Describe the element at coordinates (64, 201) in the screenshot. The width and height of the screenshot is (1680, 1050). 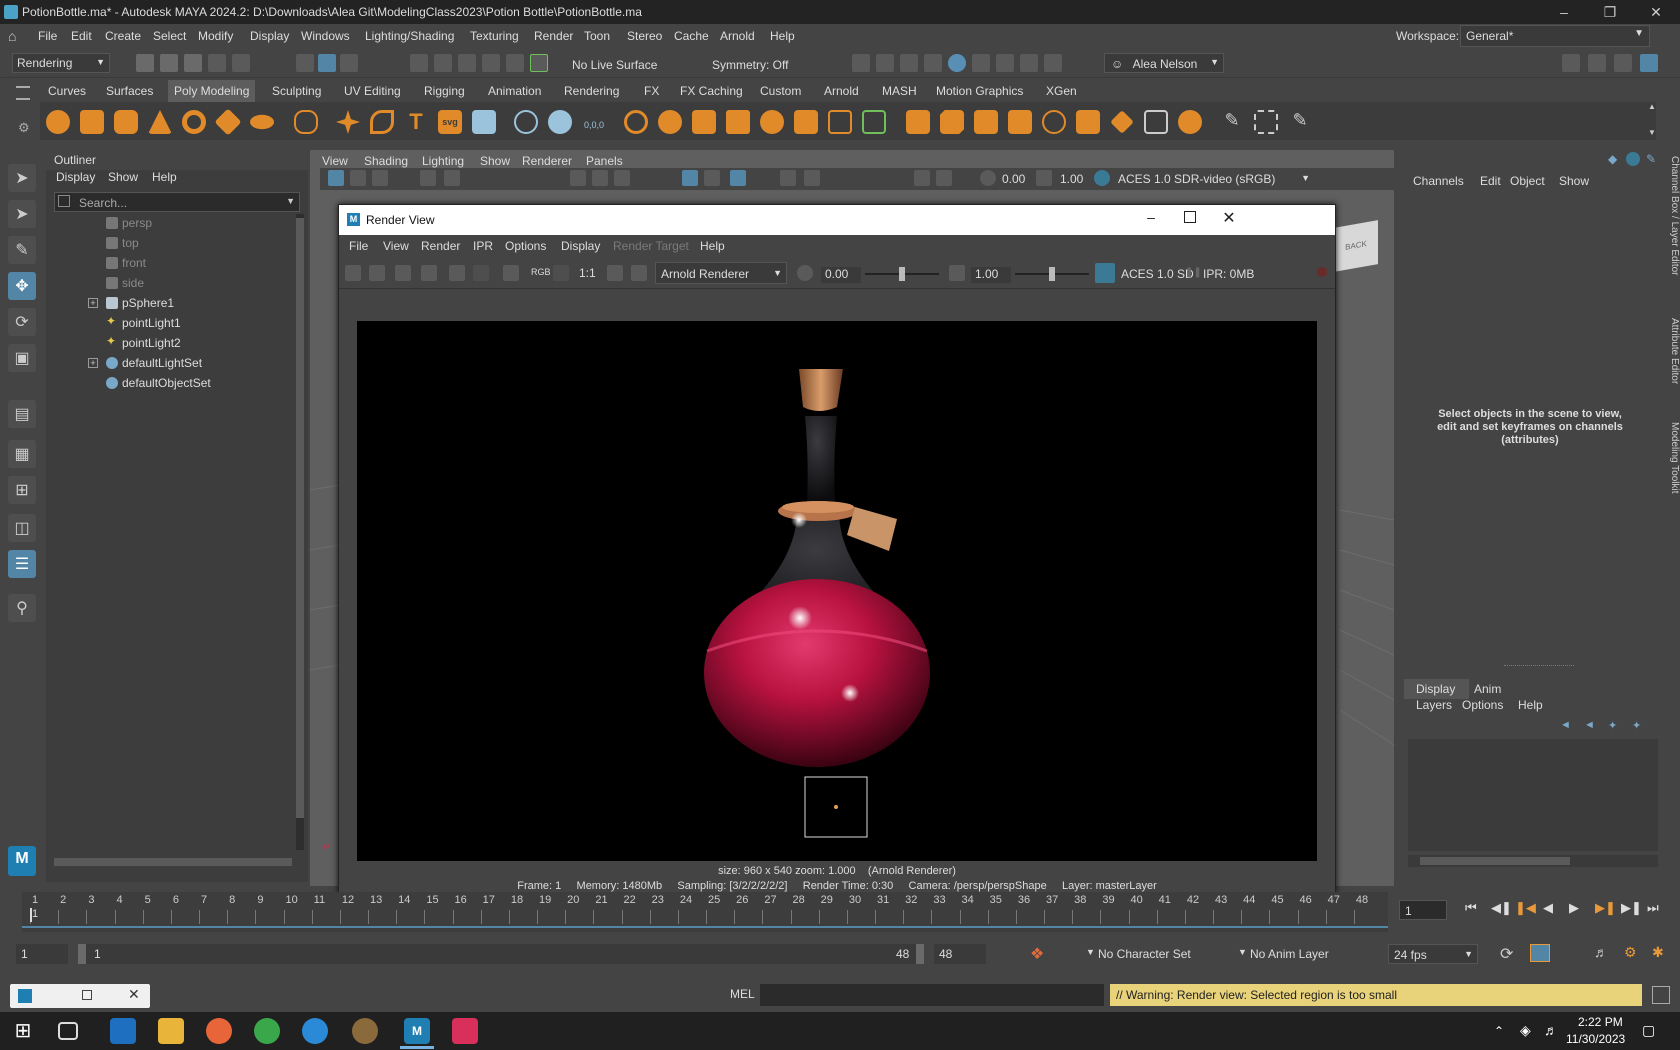
I see `outliner-filter-icon` at that location.